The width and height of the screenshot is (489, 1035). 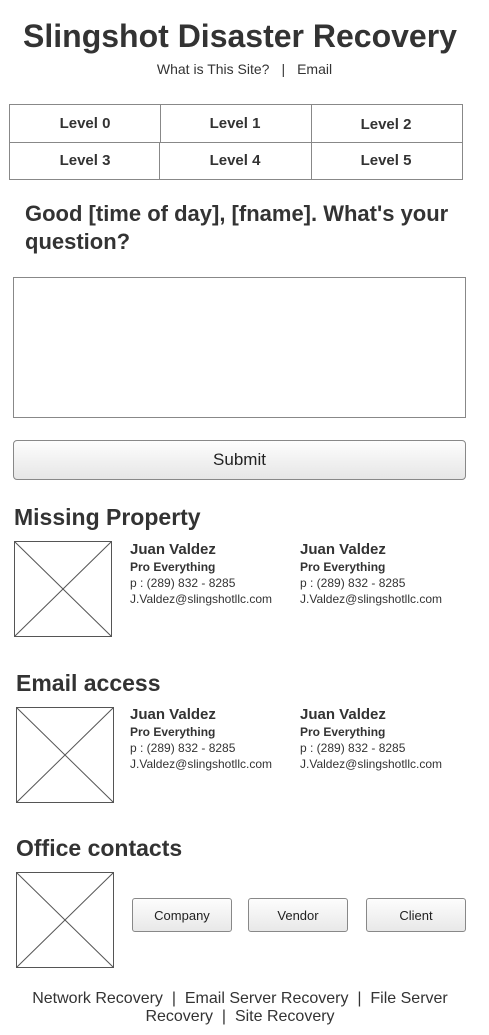 I want to click on client-button: Client, so click(x=416, y=915).